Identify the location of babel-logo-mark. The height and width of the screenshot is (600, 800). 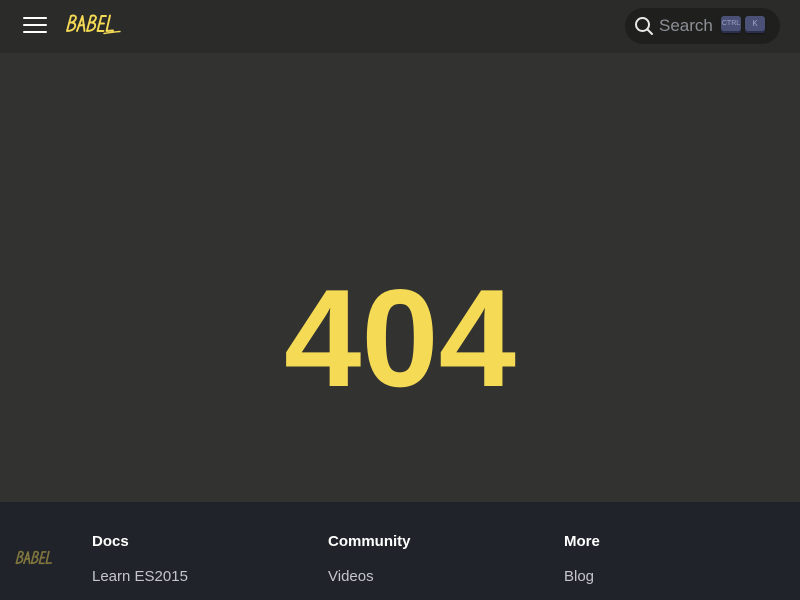
(93, 24).